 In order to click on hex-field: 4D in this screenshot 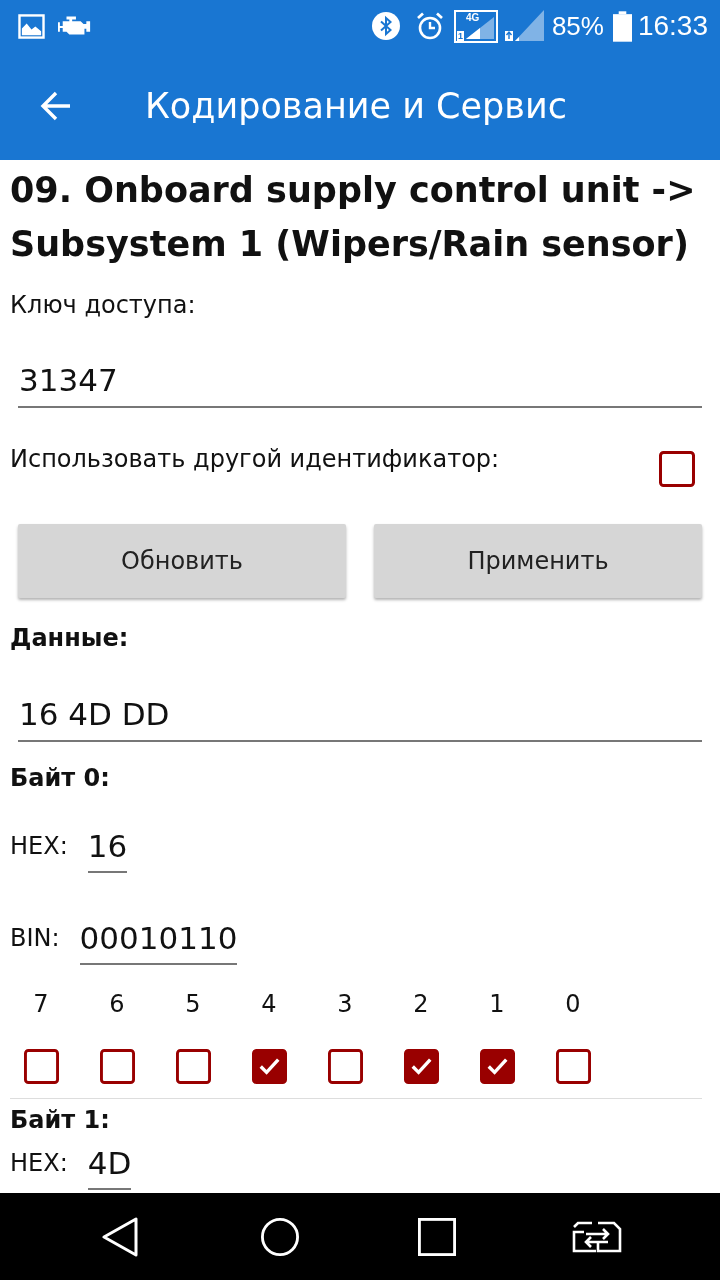, I will do `click(109, 1165)`.